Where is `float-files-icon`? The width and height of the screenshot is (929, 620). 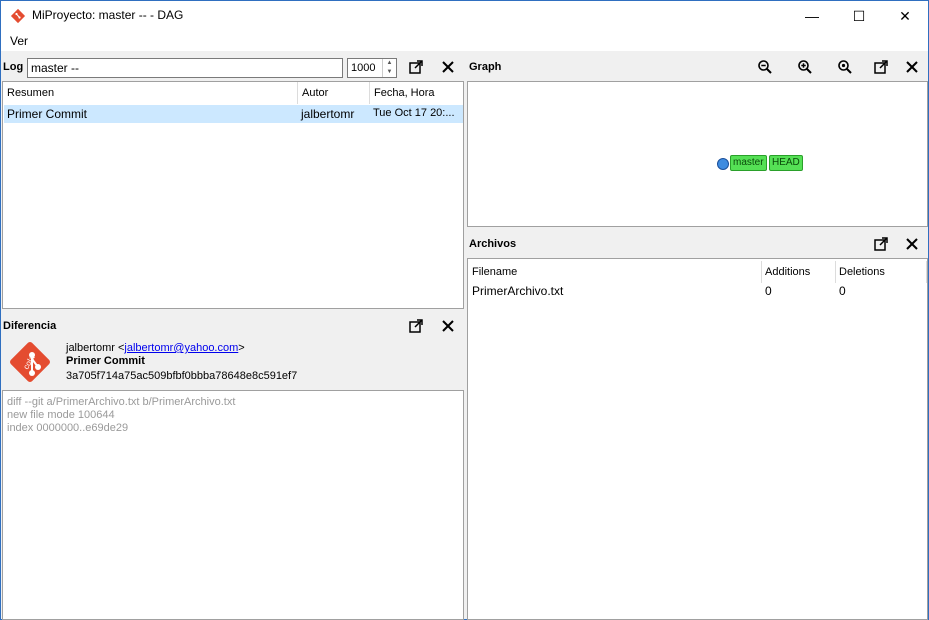
float-files-icon is located at coordinates (881, 244).